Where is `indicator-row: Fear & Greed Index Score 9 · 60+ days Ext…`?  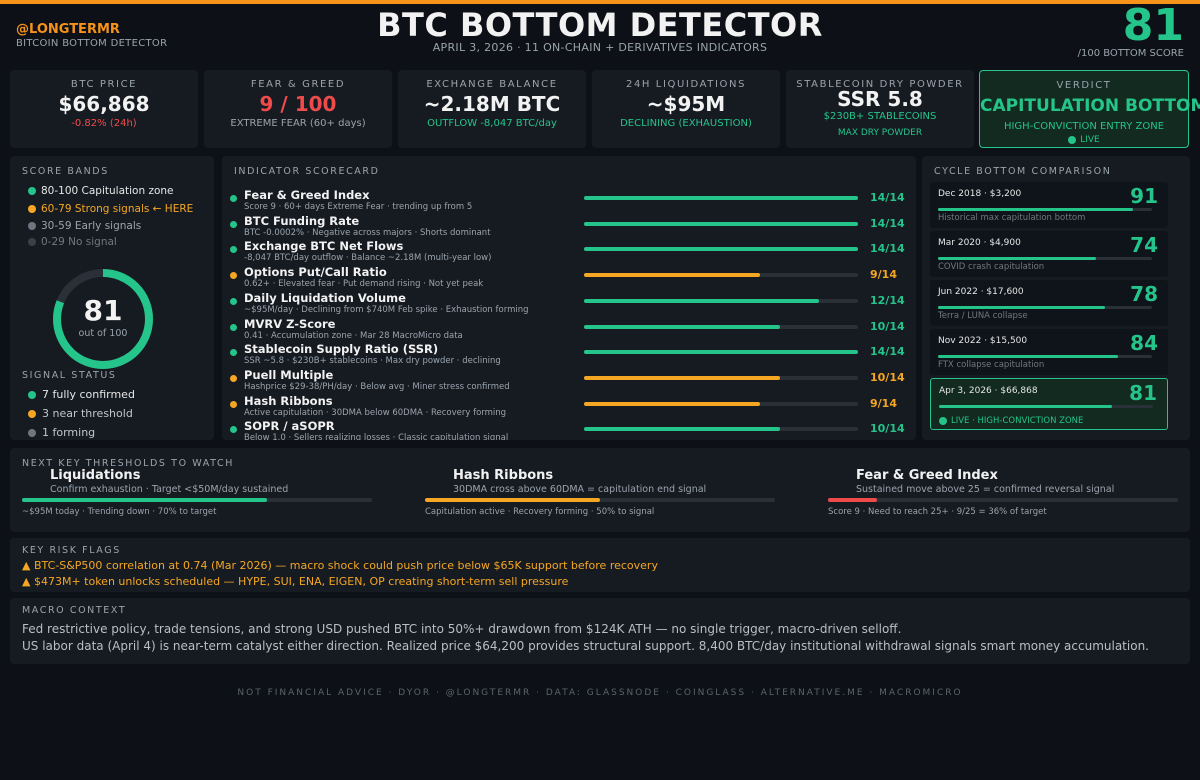
indicator-row: Fear & Greed Index Score 9 · 60+ days Ext… is located at coordinates (570, 201).